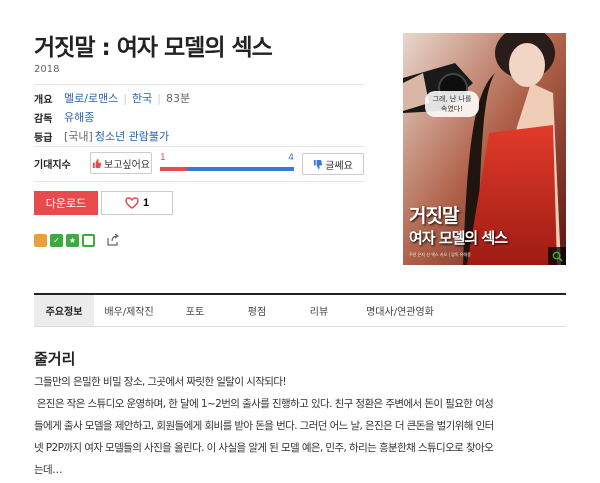  What do you see at coordinates (96, 163) in the screenshot?
I see `thumbs-up-icon` at bounding box center [96, 163].